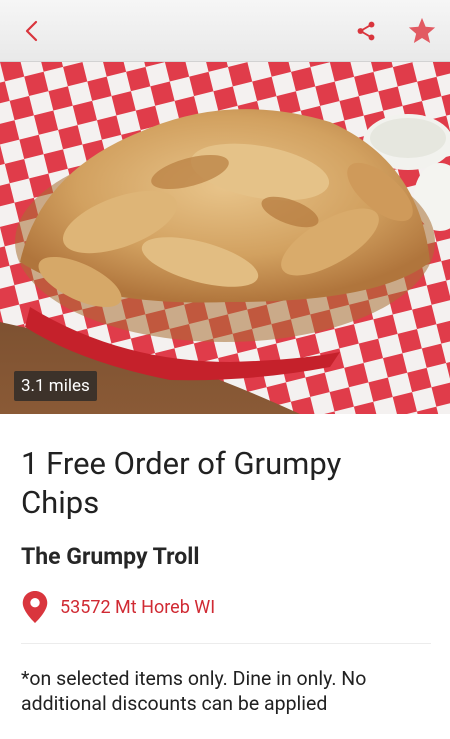  What do you see at coordinates (226, 643) in the screenshot?
I see `divider` at bounding box center [226, 643].